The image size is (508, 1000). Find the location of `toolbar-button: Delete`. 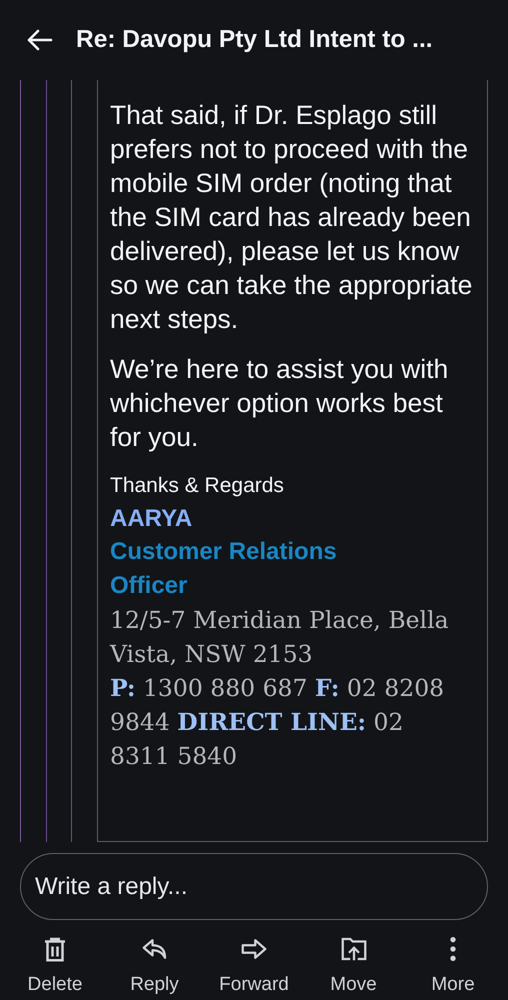

toolbar-button: Delete is located at coordinates (55, 965).